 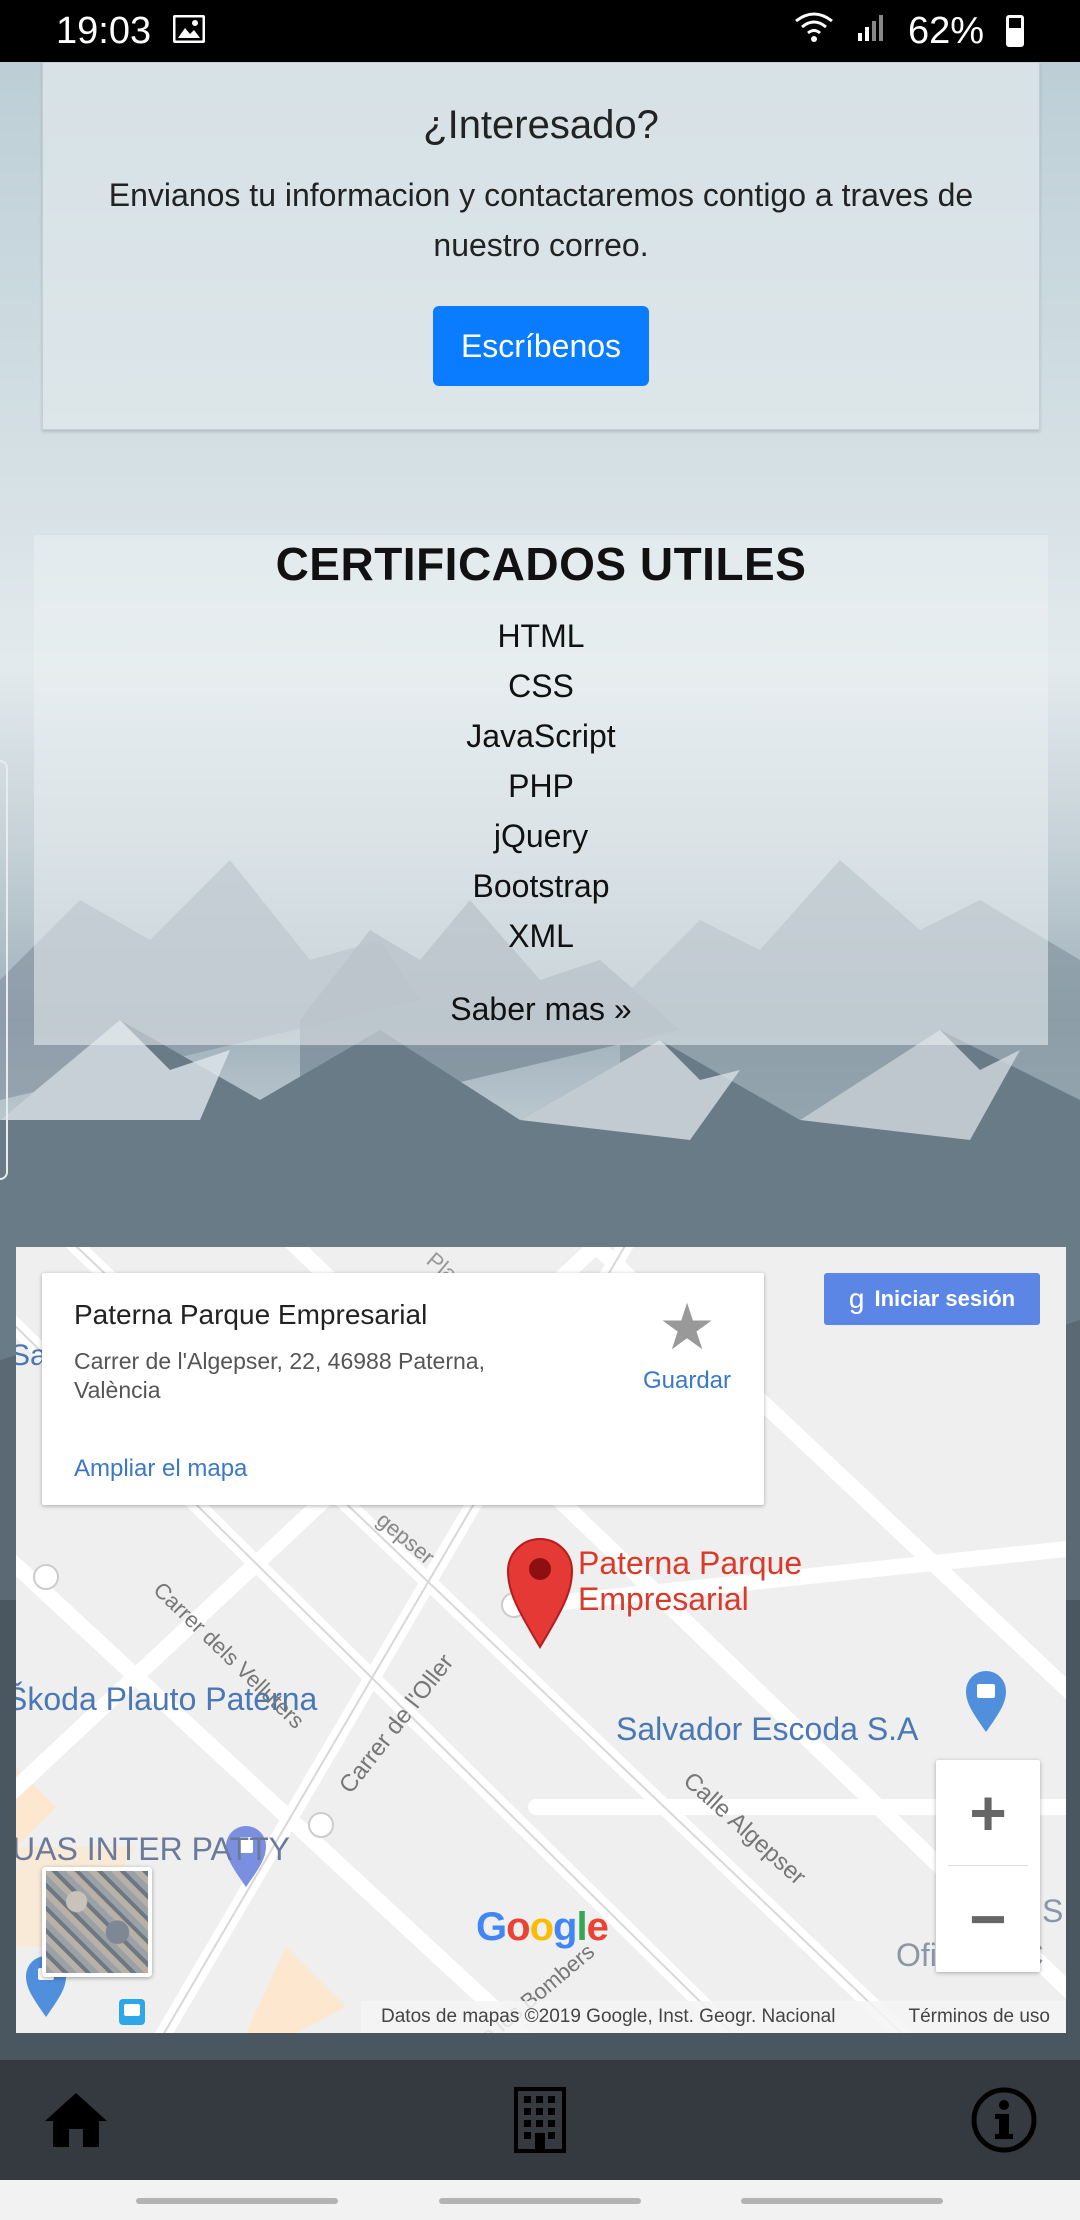 I want to click on pin-label: Paterna Parque Empresarial, so click(x=690, y=1581).